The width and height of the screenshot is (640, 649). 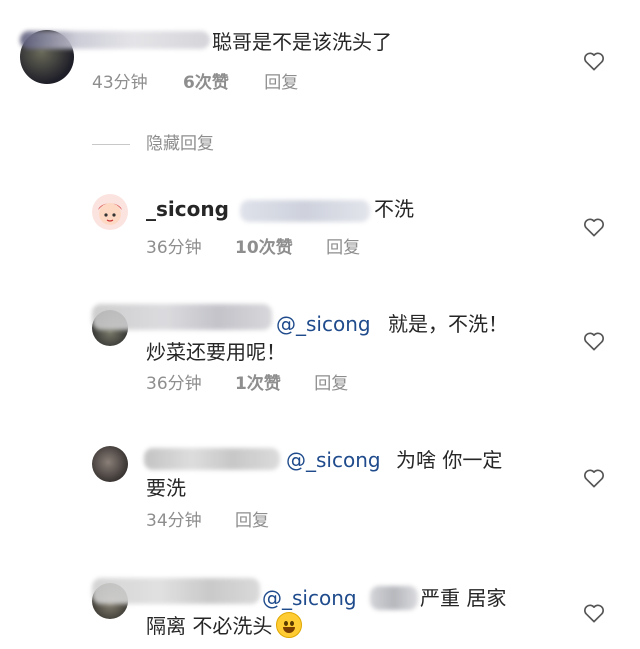 I want to click on comment-likes: 6次赞, so click(x=206, y=83).